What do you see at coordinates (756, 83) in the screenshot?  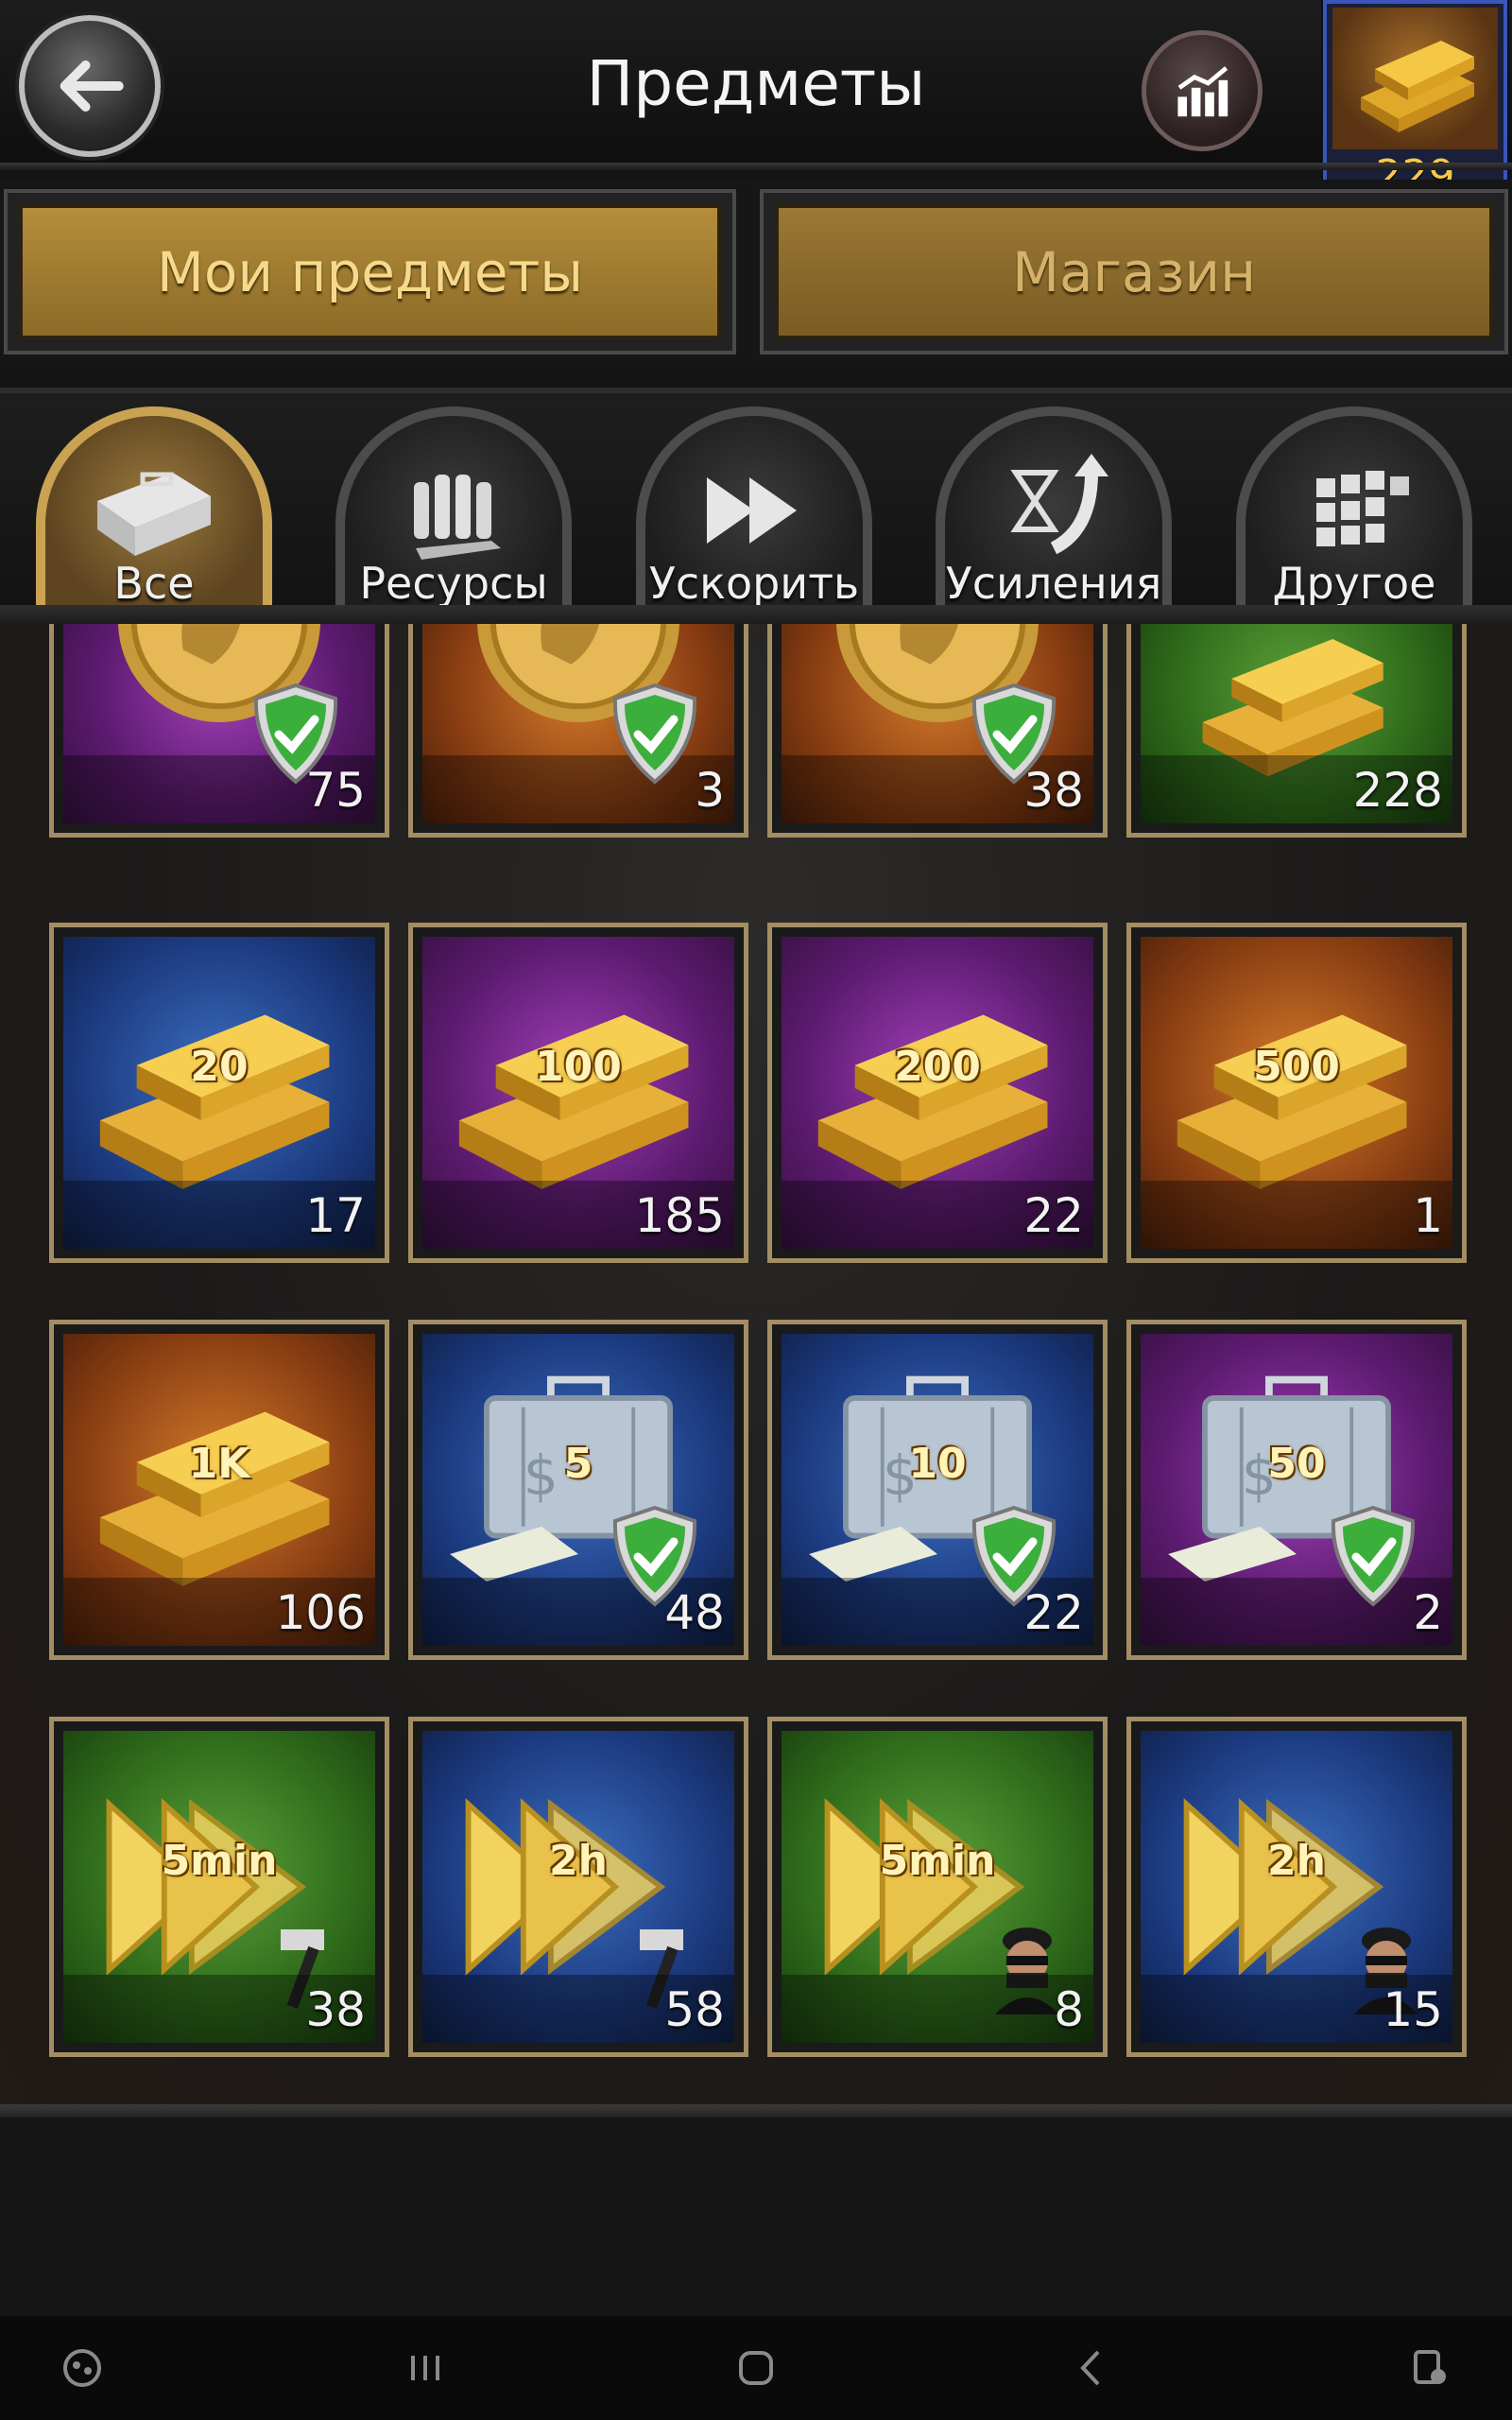 I see `page-title: Предметы` at bounding box center [756, 83].